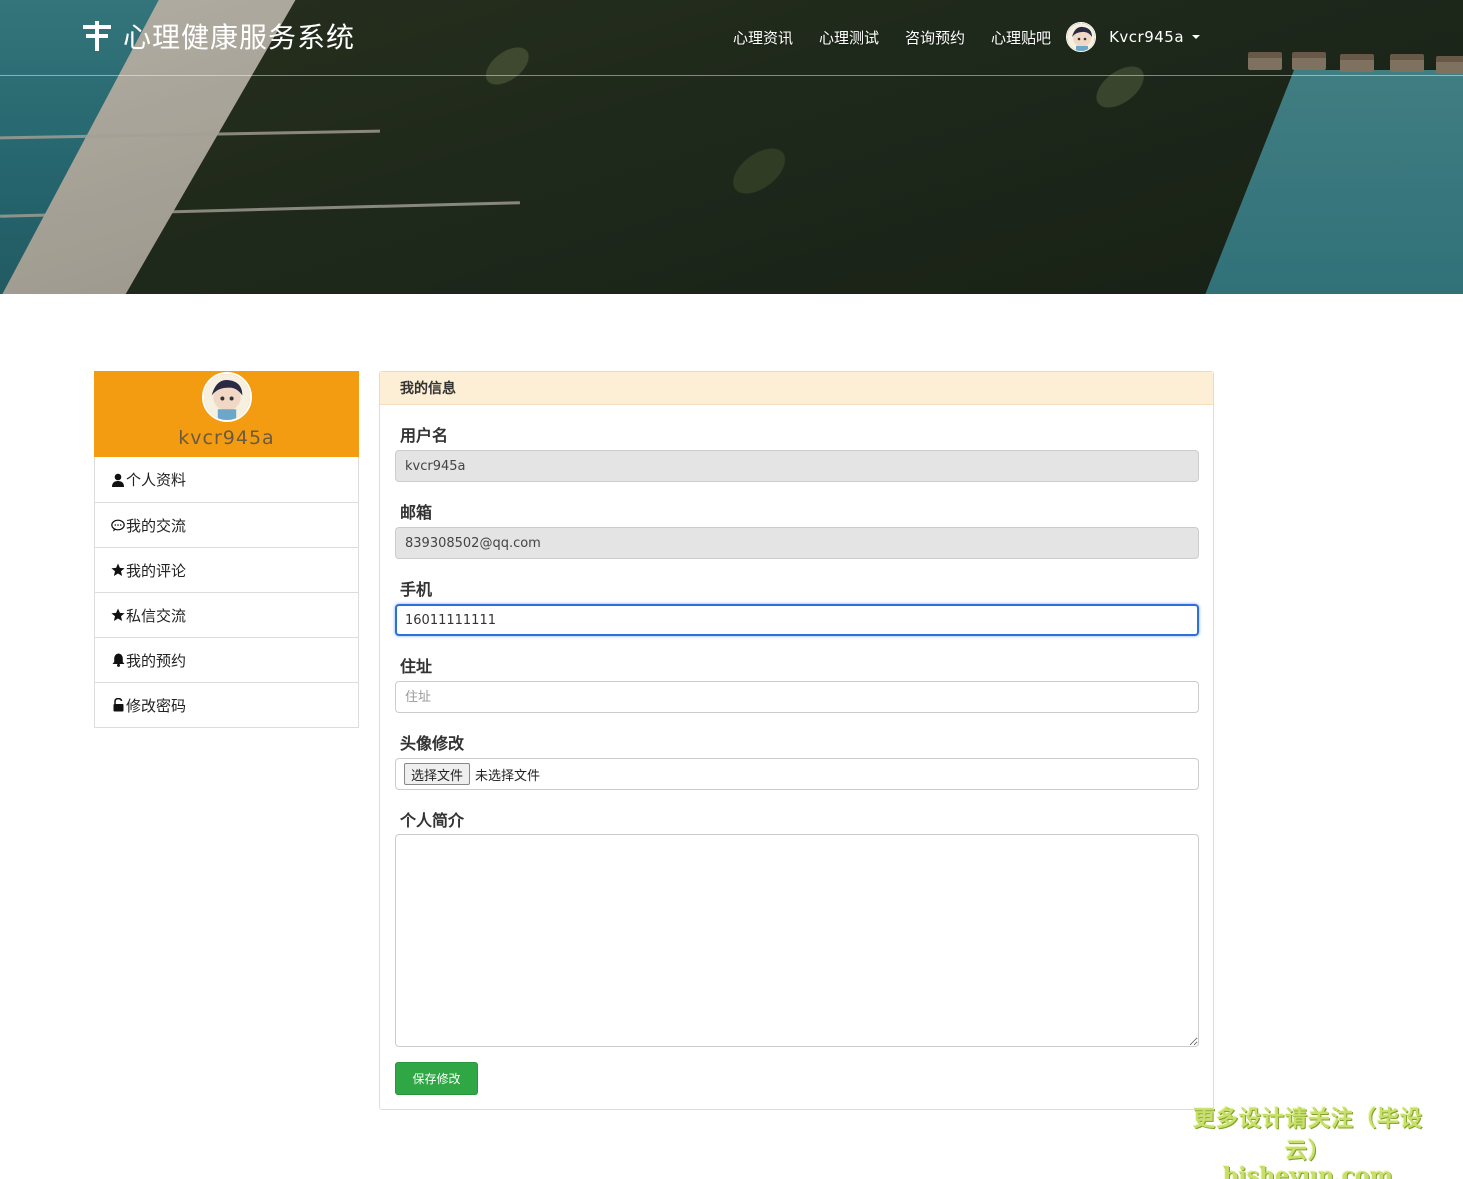  What do you see at coordinates (226, 614) in the screenshot?
I see `sidebar-item-messages: 私信交流` at bounding box center [226, 614].